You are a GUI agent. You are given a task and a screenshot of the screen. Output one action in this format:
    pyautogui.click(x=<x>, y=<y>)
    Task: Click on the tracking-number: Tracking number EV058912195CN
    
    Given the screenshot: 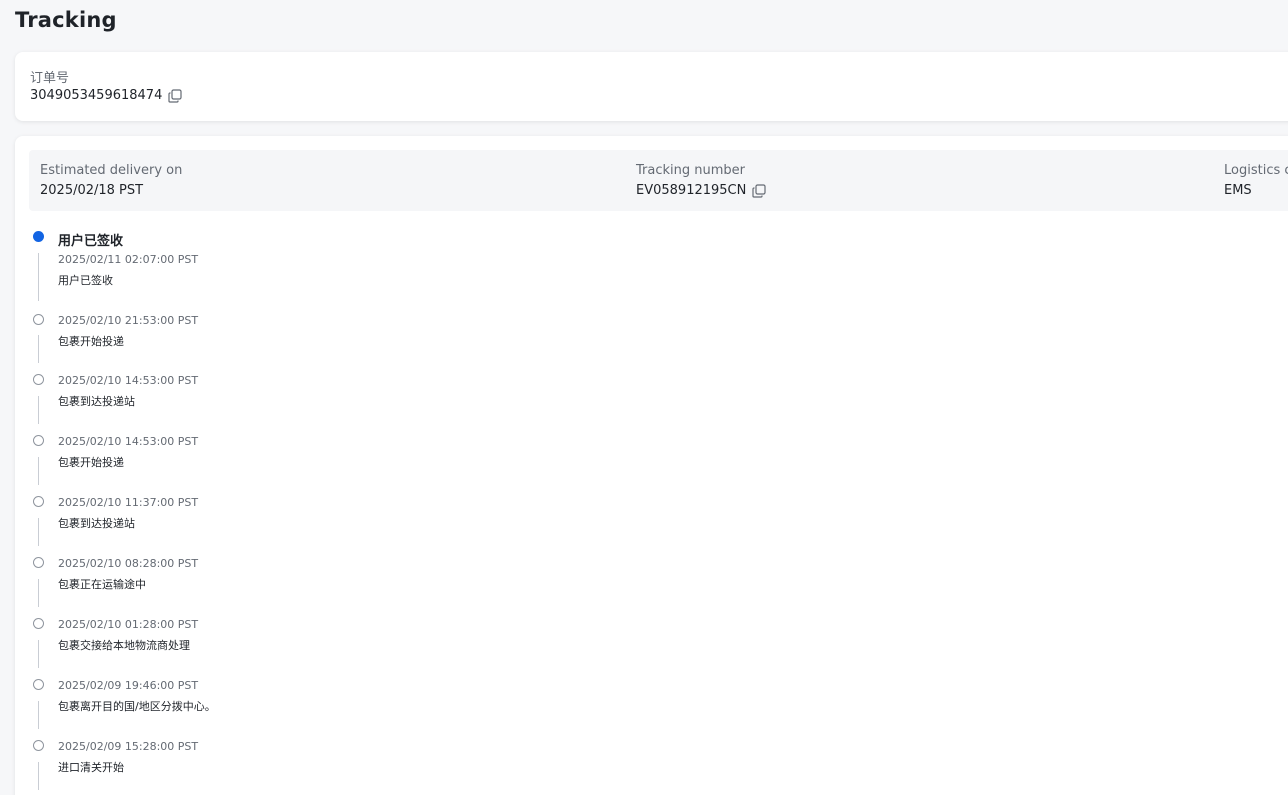 What is the action you would take?
    pyautogui.click(x=701, y=180)
    